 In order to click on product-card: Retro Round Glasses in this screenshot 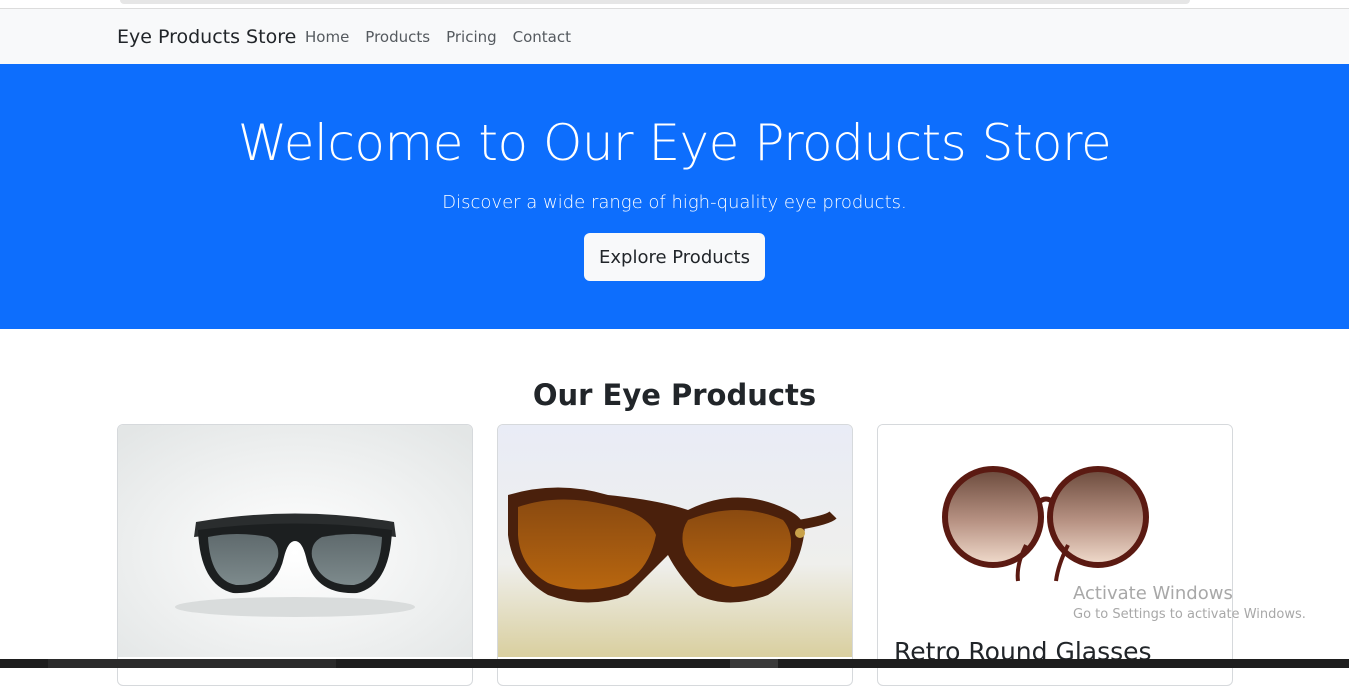, I will do `click(1055, 555)`.